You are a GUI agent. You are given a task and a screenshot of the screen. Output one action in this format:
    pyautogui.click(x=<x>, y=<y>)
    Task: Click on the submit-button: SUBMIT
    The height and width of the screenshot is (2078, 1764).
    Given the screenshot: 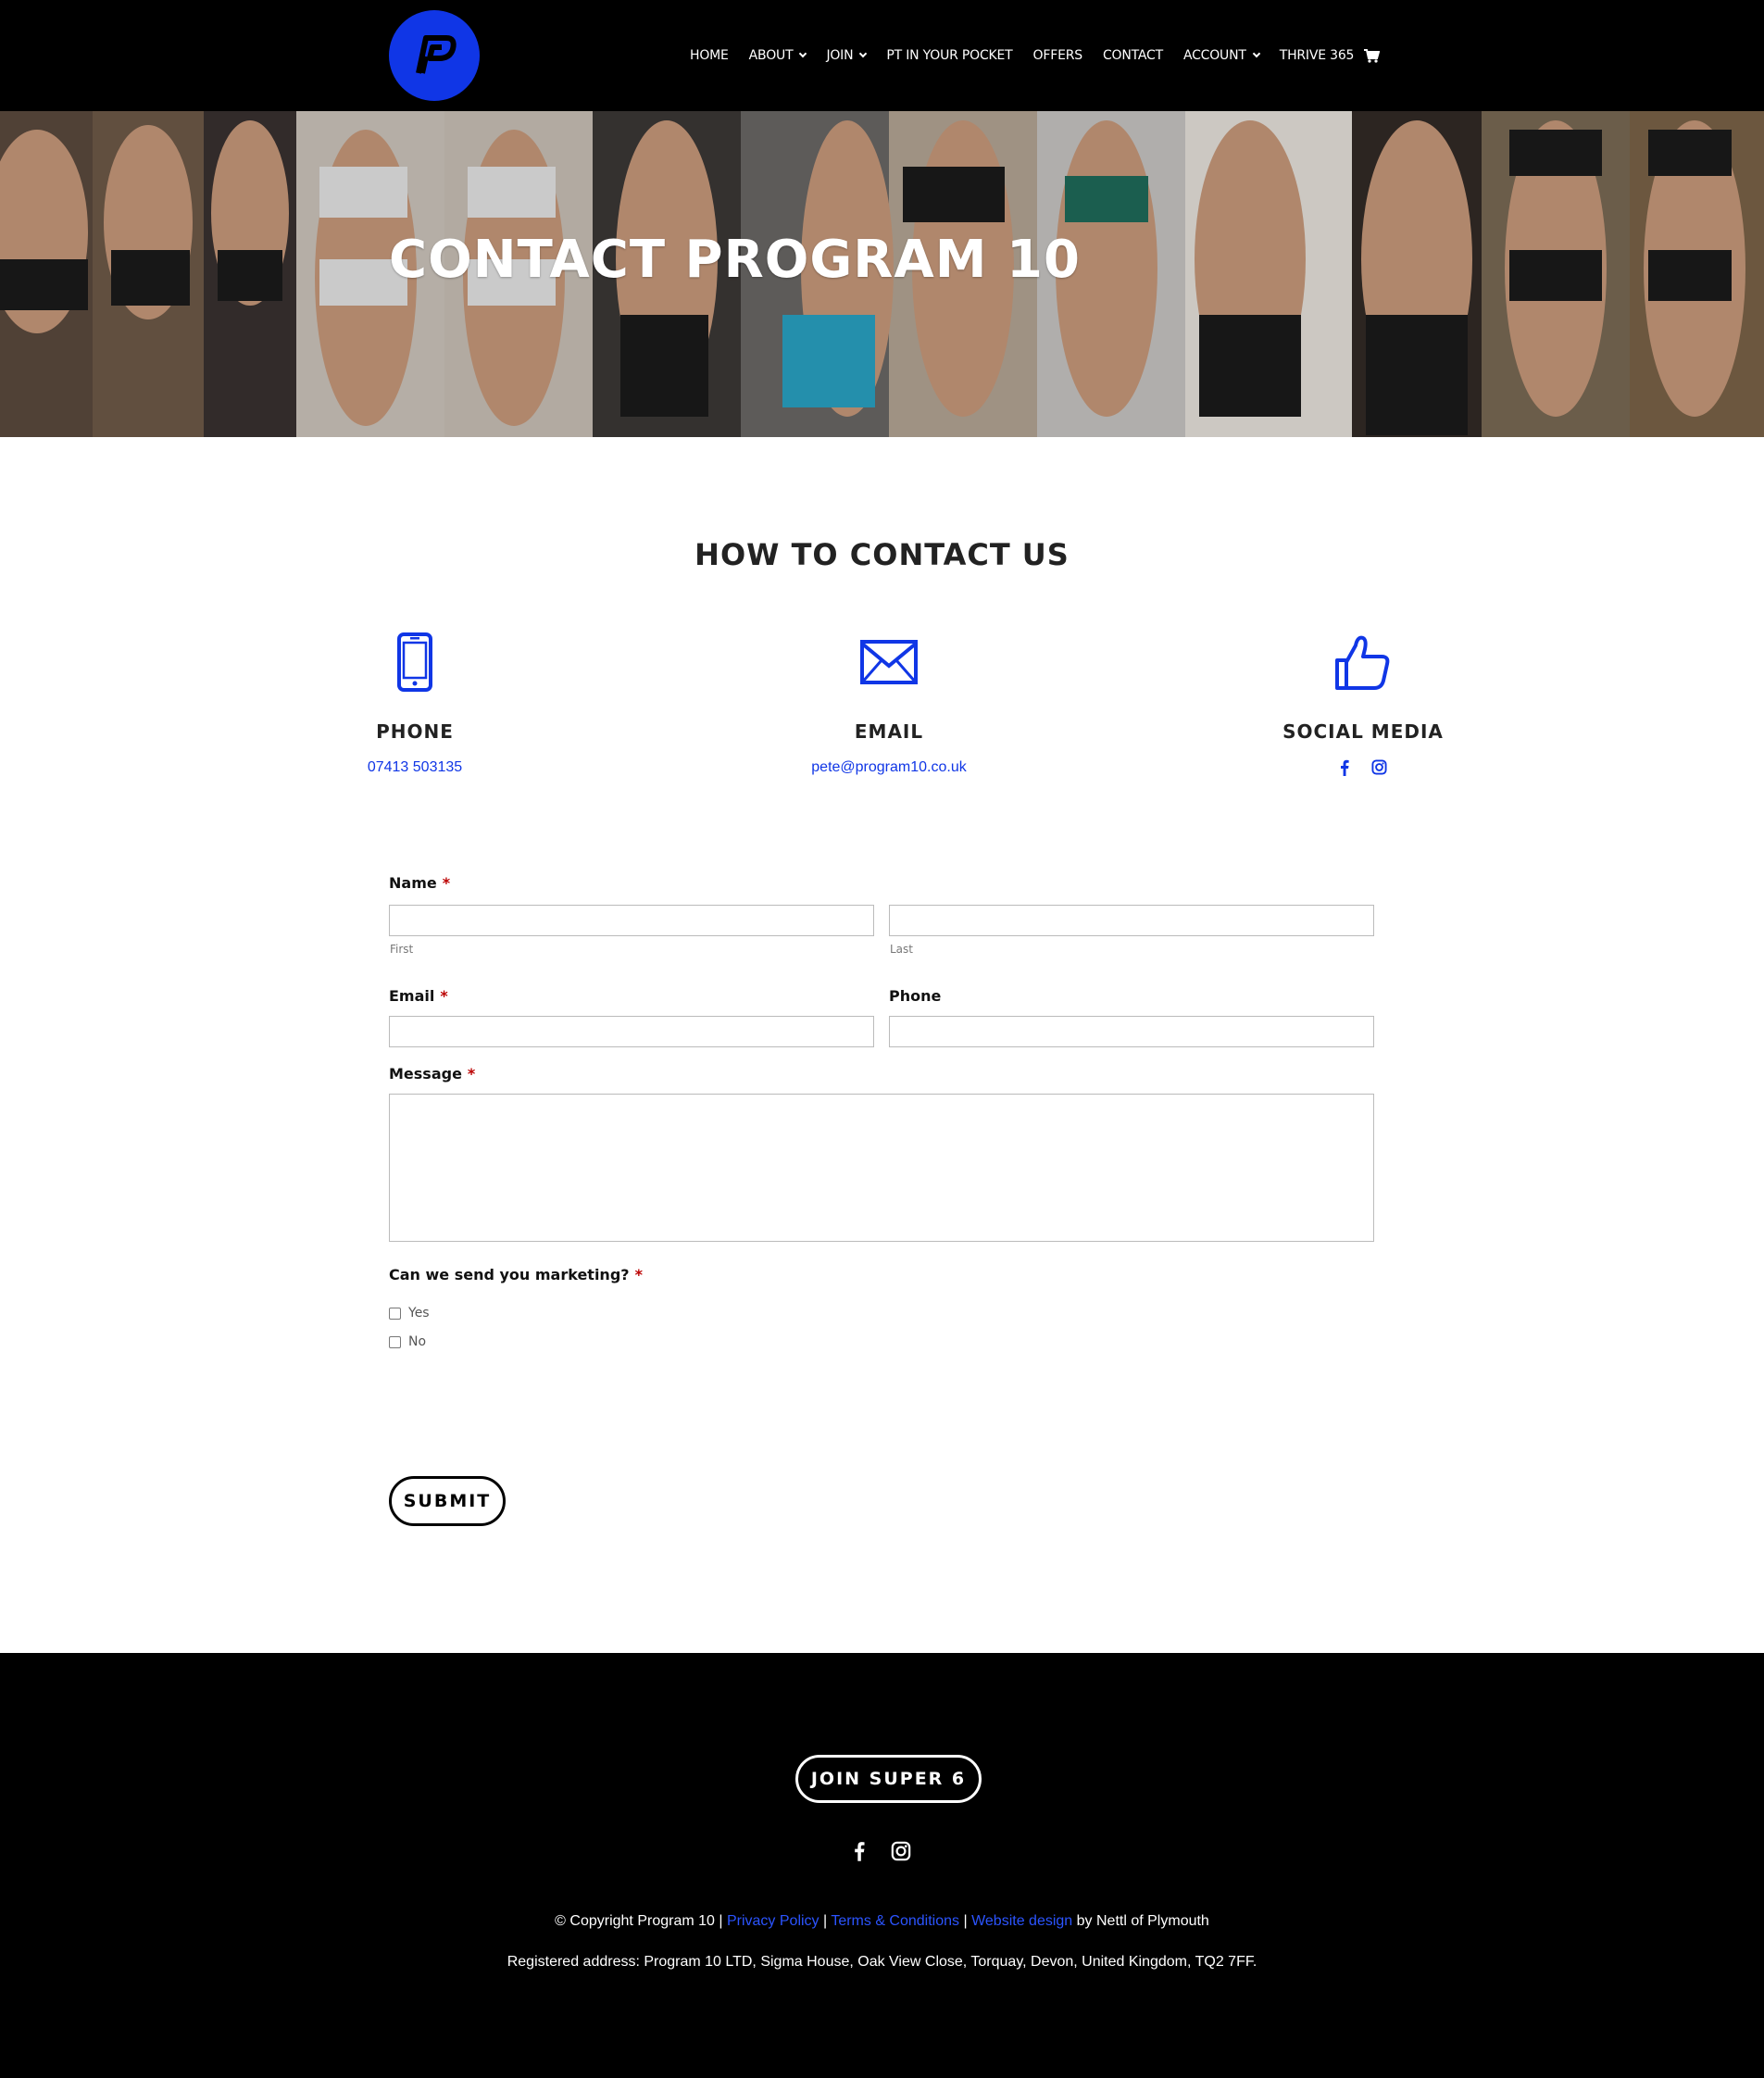 What is the action you would take?
    pyautogui.click(x=448, y=1501)
    